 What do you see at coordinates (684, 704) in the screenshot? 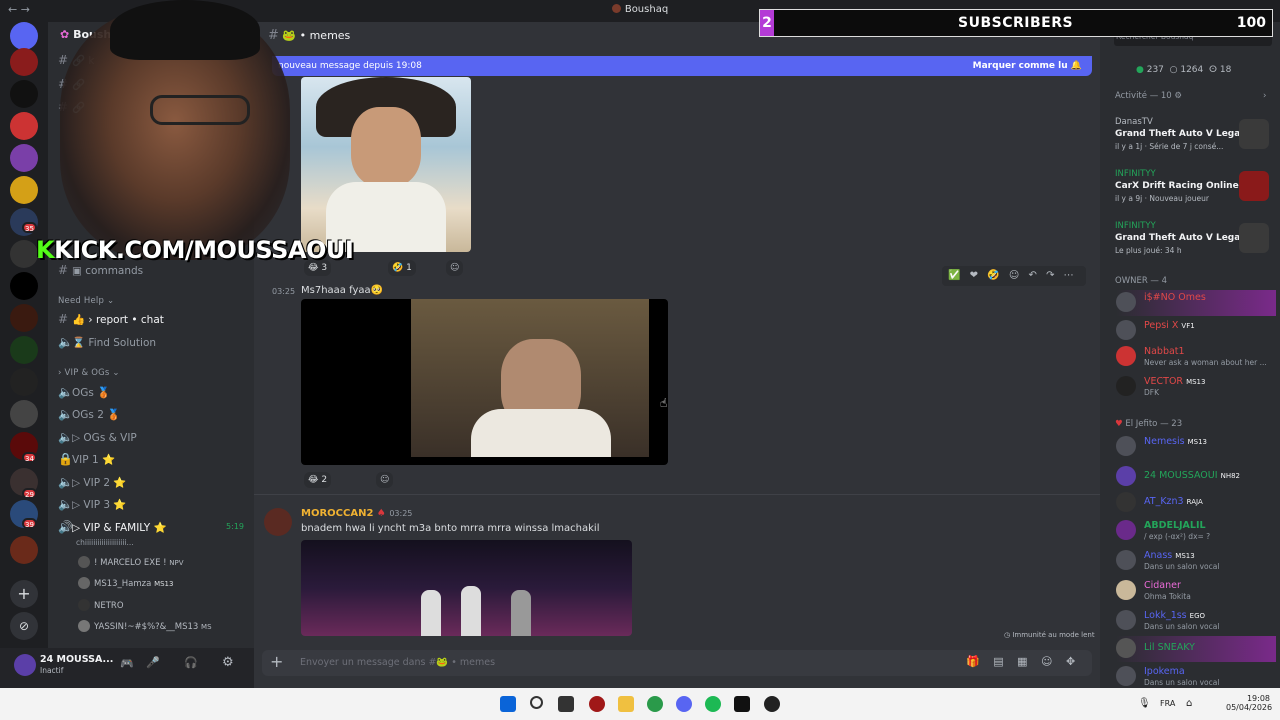
I see `discord-icon` at bounding box center [684, 704].